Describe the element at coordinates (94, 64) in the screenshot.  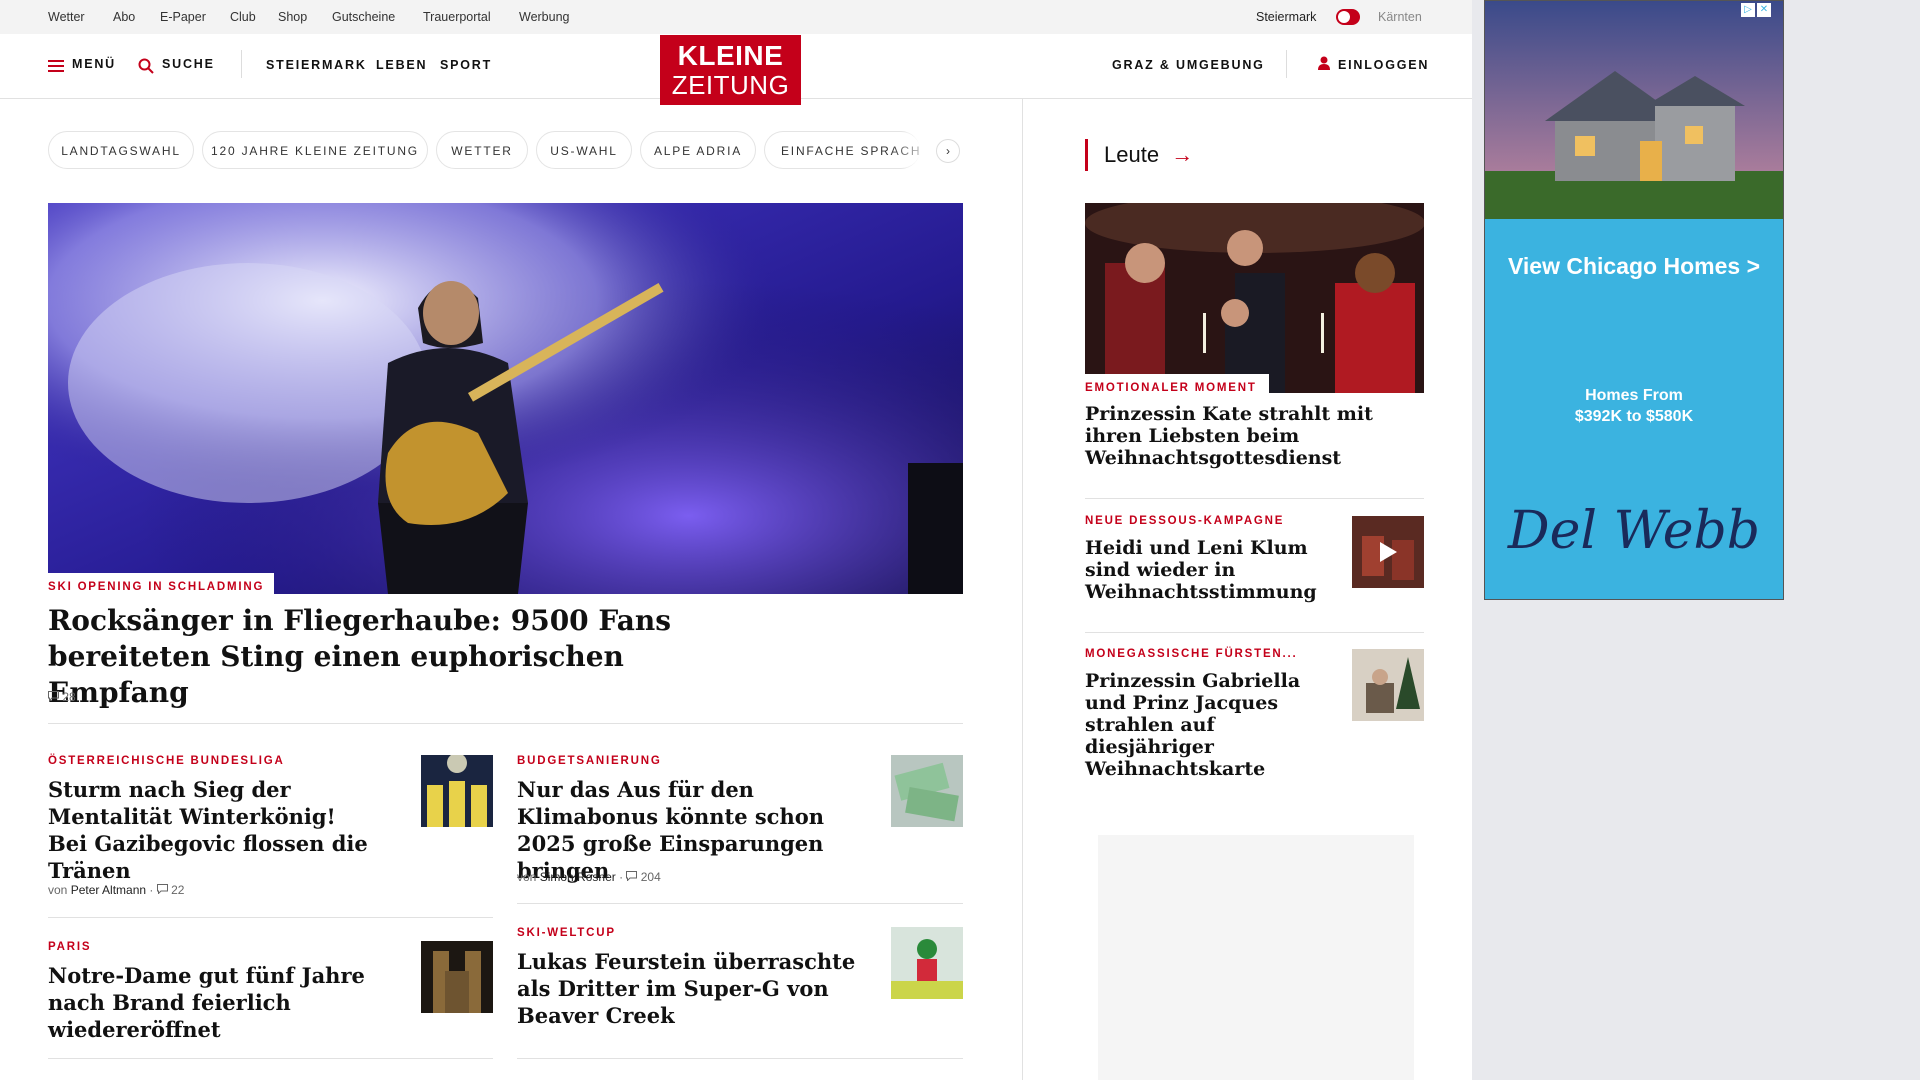
I see `menu-label: MENÜ` at that location.